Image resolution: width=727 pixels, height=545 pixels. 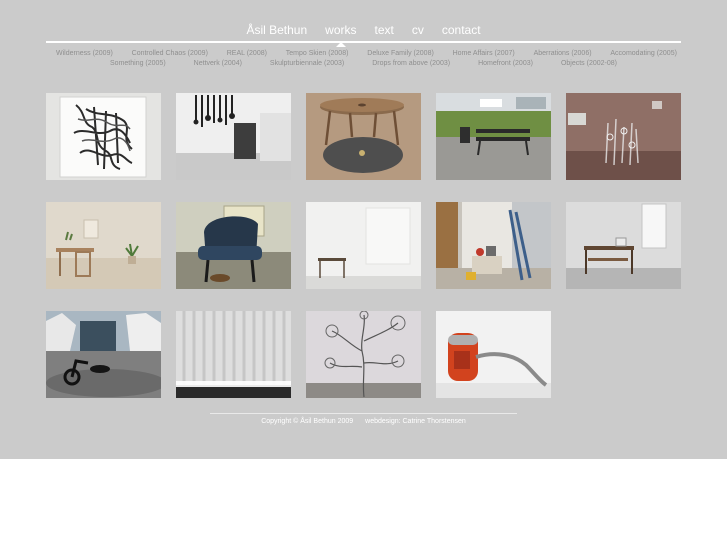 I want to click on exercise-bike-image, so click(x=103, y=354).